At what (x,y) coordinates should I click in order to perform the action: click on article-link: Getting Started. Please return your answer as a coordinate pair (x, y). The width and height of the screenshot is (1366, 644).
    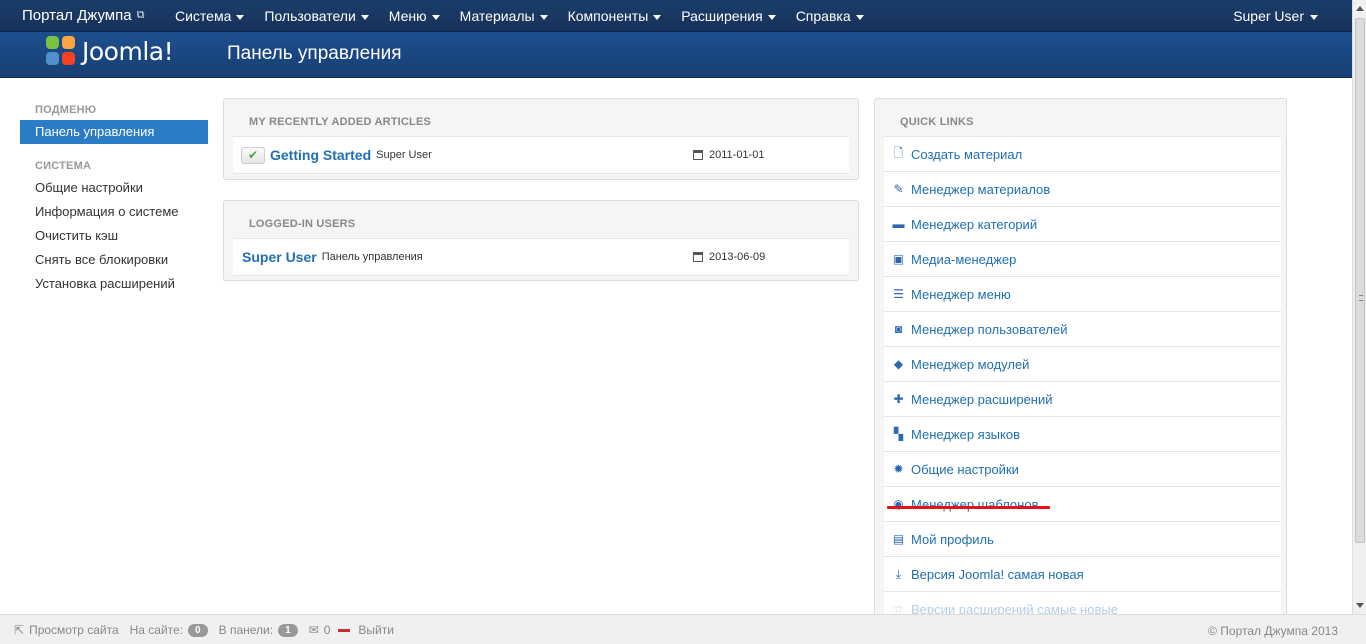
    Looking at the image, I should click on (320, 155).